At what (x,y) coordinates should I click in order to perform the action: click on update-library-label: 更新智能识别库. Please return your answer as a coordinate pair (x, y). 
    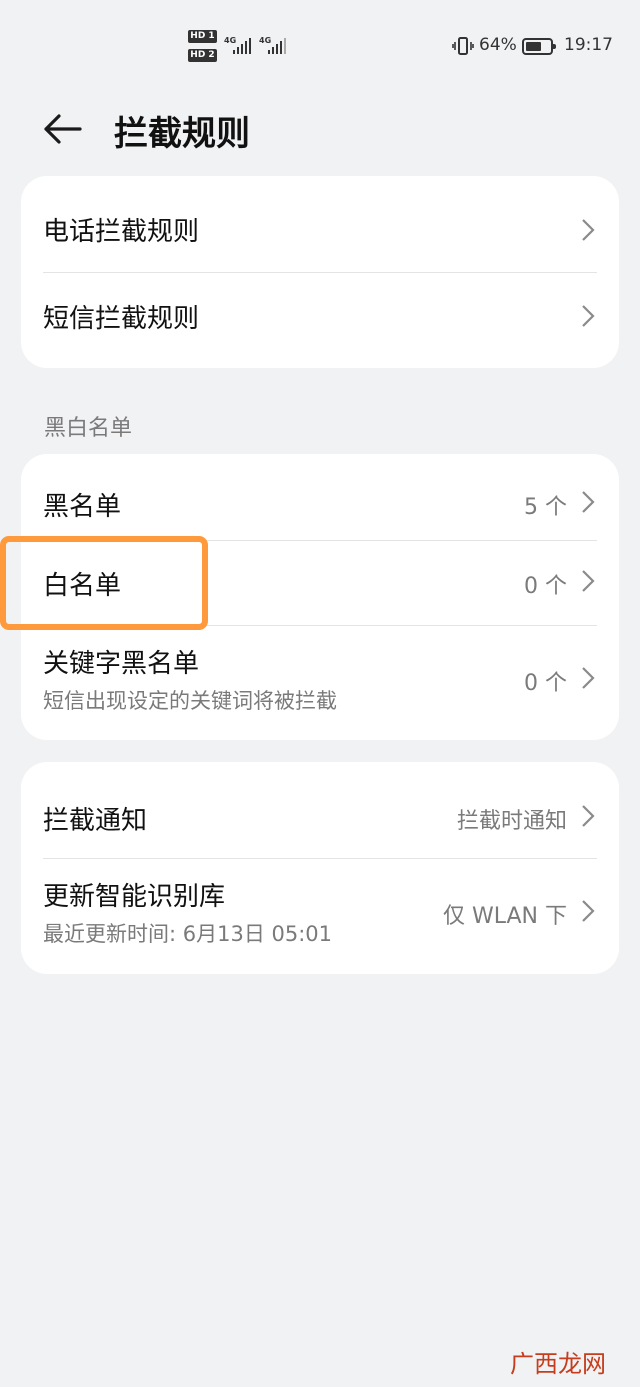
    Looking at the image, I should click on (134, 897).